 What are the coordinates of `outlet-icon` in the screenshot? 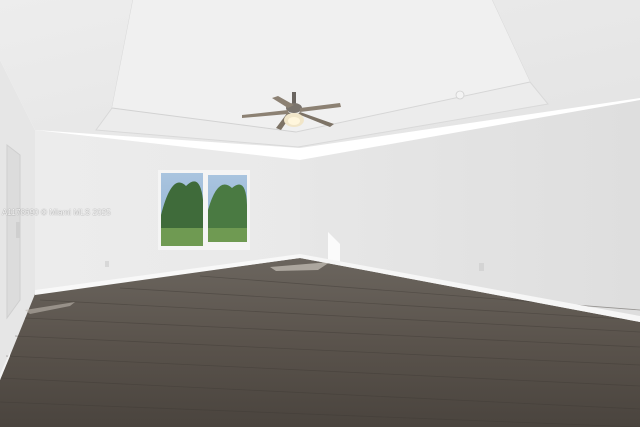 It's located at (107, 264).